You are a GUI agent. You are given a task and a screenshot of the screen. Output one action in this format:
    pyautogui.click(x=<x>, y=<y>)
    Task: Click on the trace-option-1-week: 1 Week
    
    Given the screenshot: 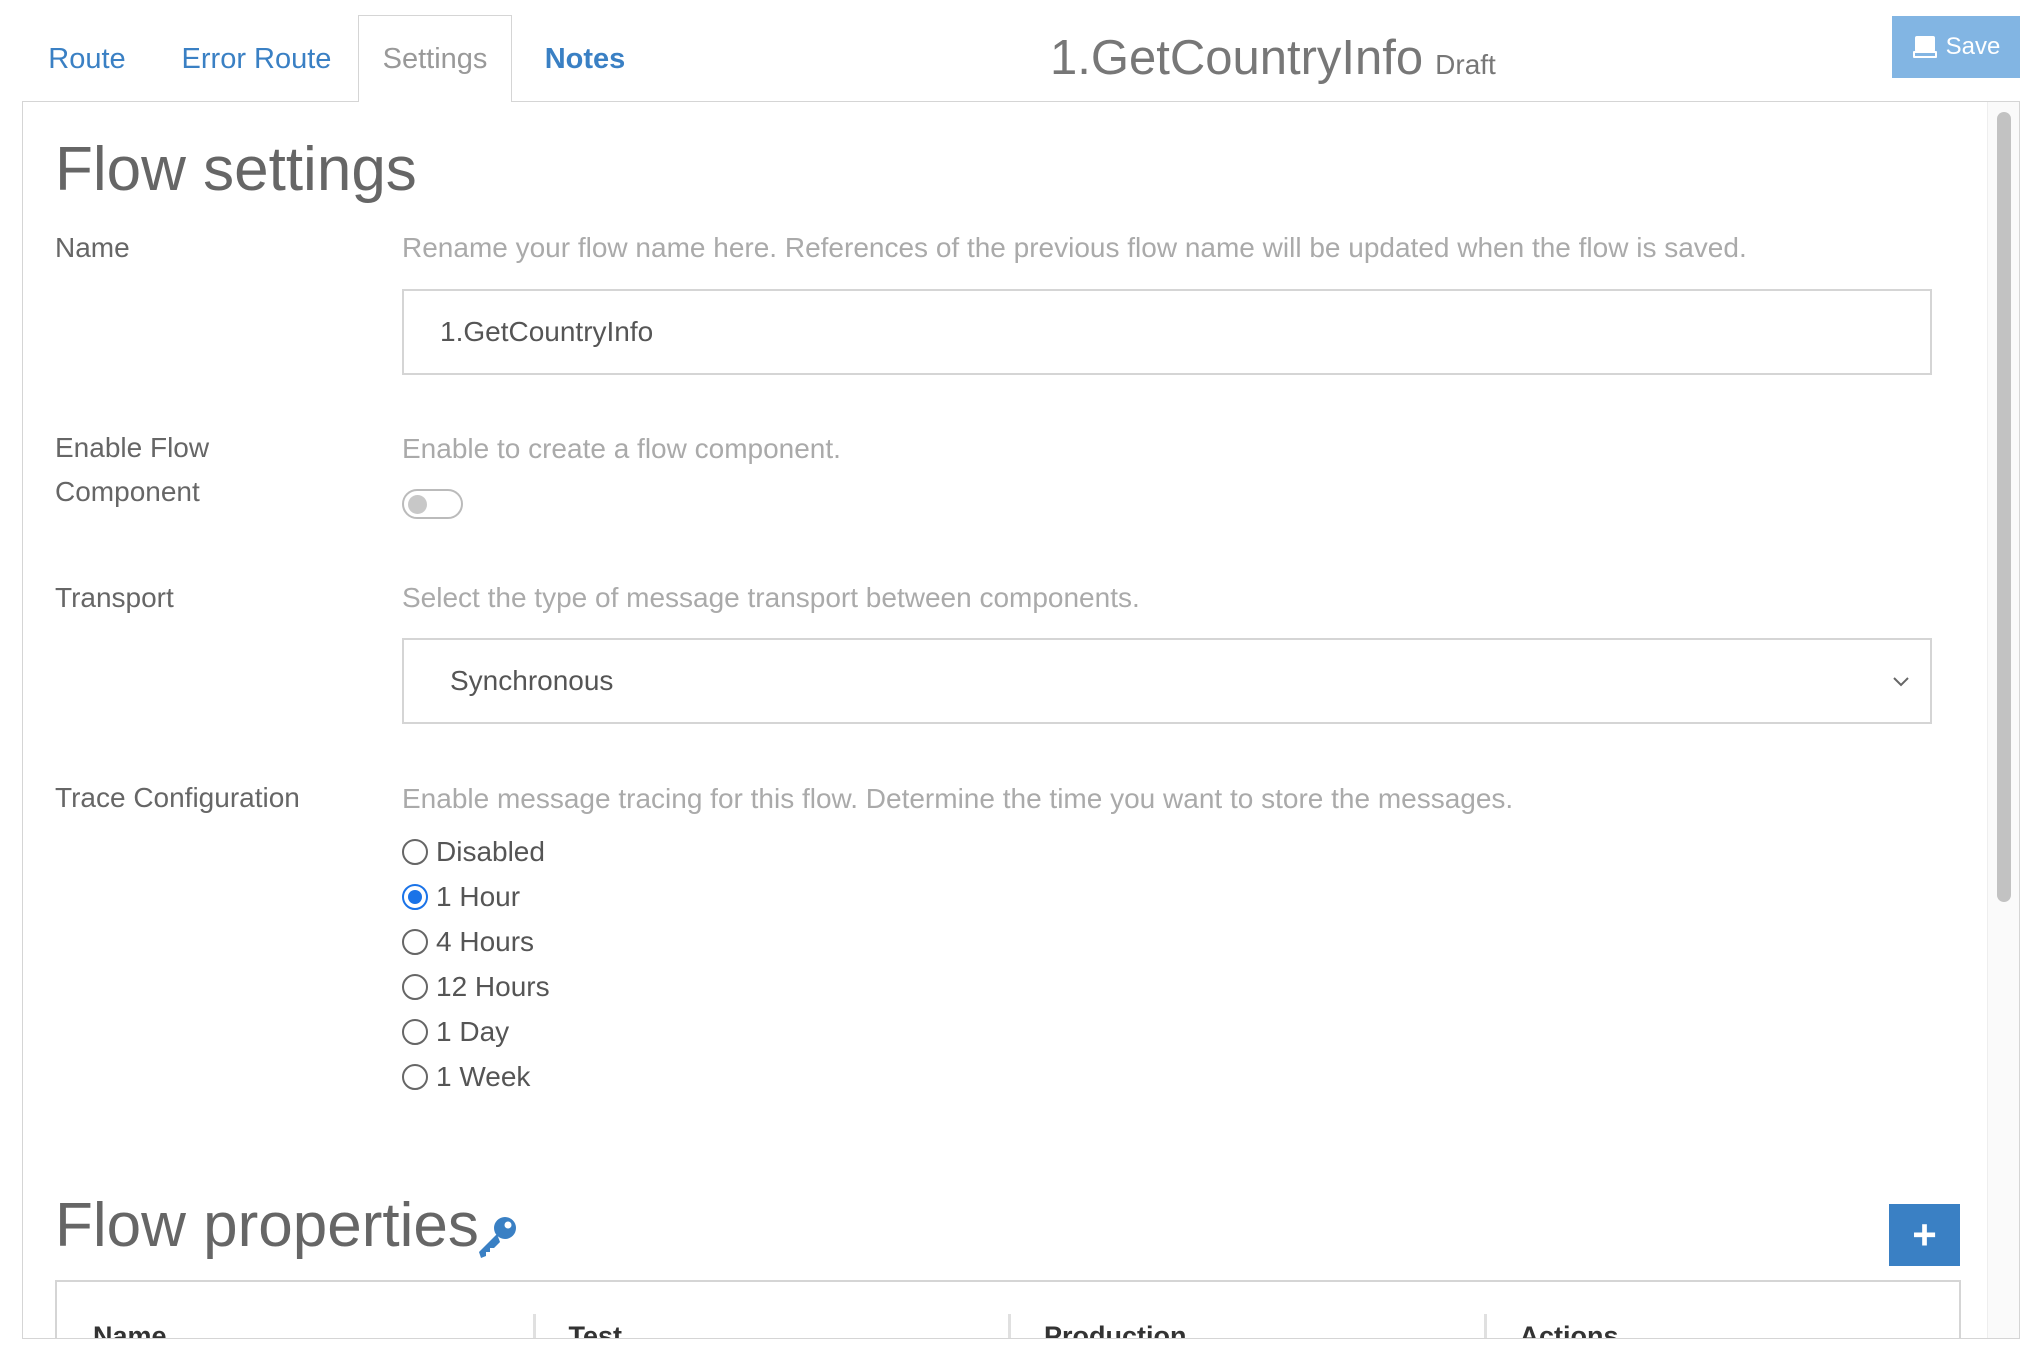 What is the action you would take?
    pyautogui.click(x=476, y=1076)
    